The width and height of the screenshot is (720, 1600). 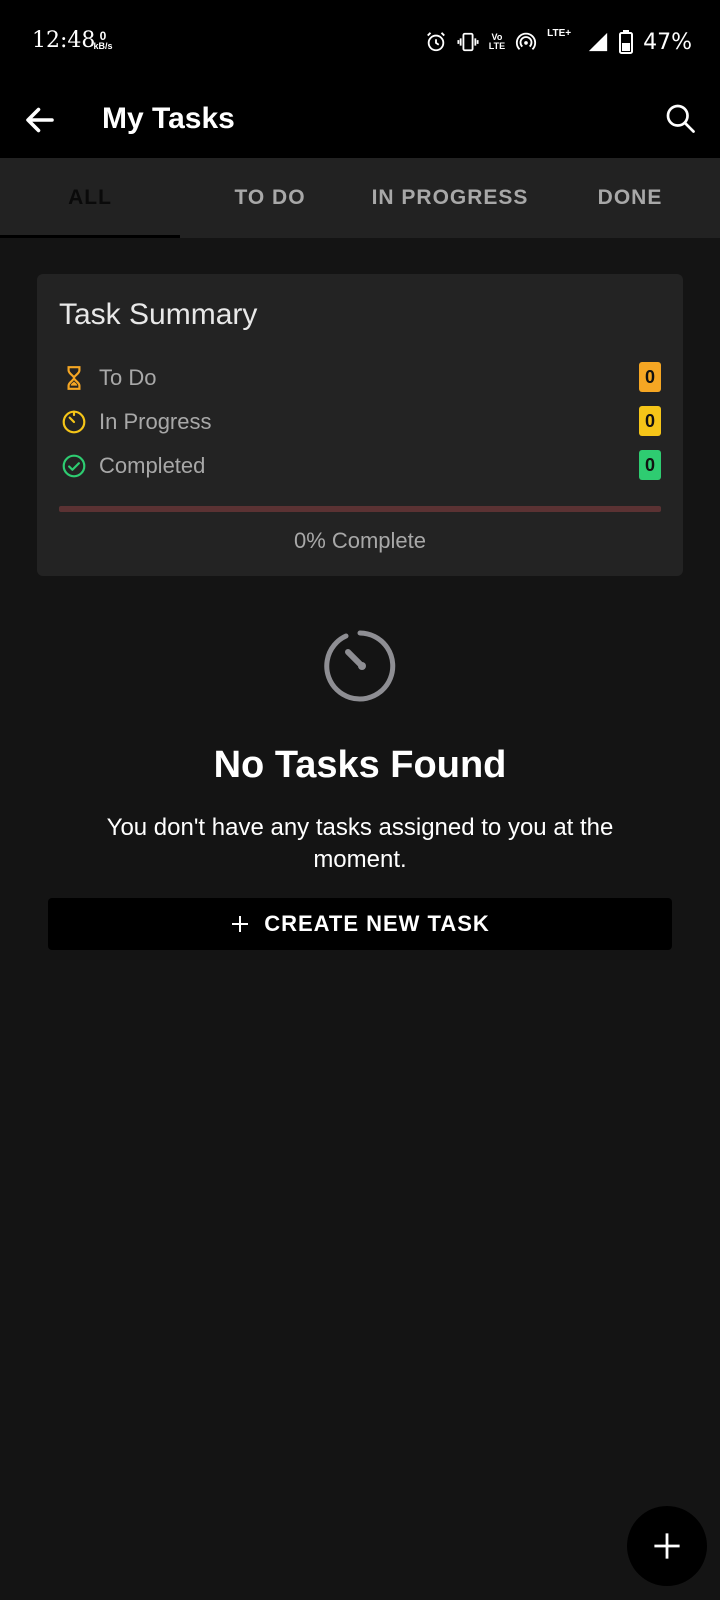 I want to click on app-bar: My Tasks, so click(x=360, y=121).